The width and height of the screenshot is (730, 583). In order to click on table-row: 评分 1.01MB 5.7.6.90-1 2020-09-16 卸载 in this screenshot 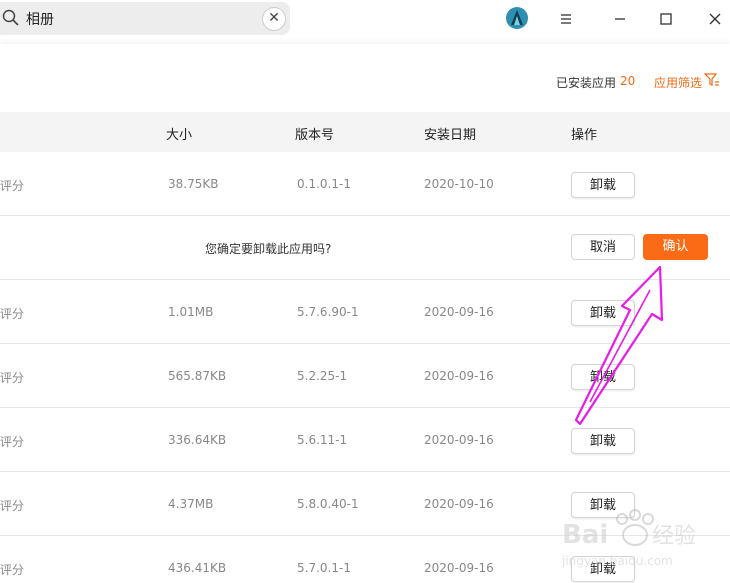, I will do `click(365, 312)`.